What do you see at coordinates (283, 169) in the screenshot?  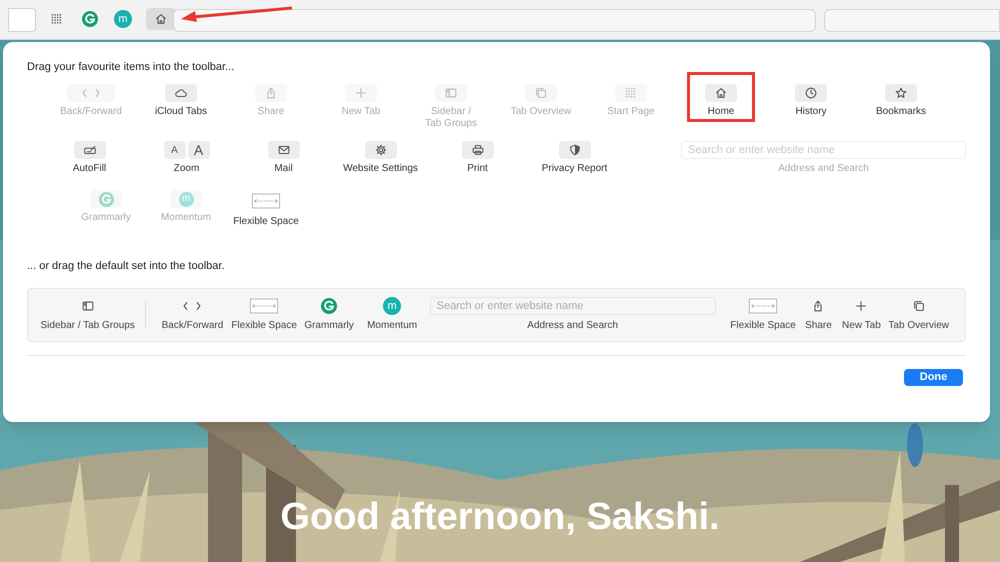 I see `item-label: Mail` at bounding box center [283, 169].